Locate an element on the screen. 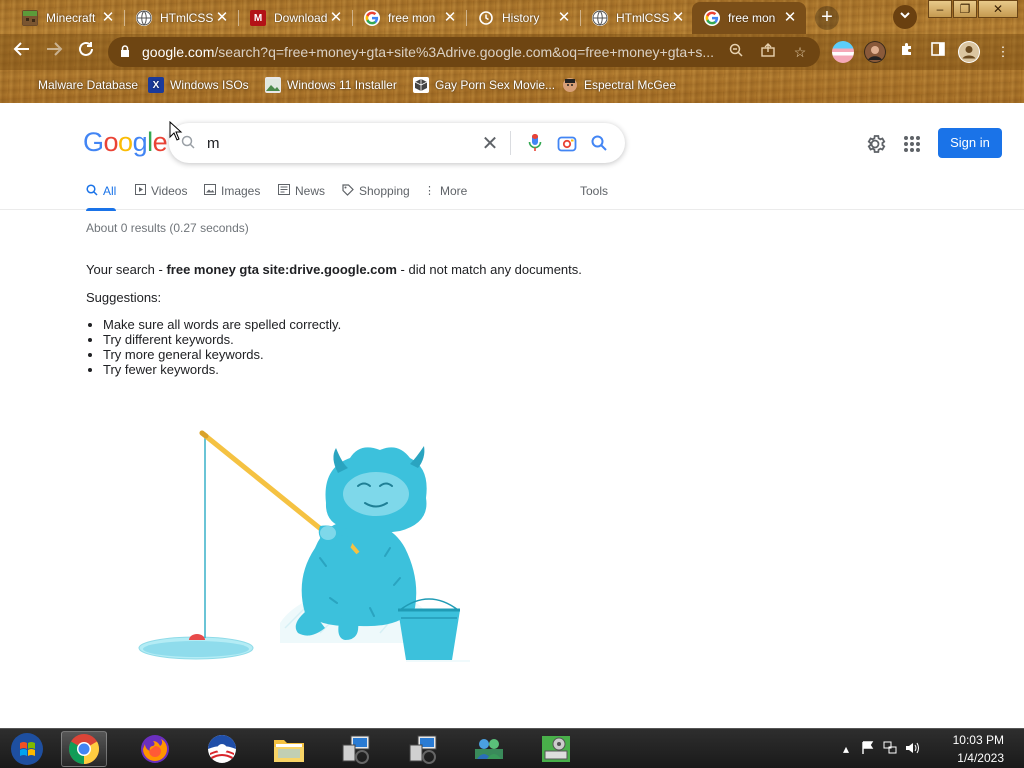 The width and height of the screenshot is (1024, 768). profile-extension-icon is located at coordinates (875, 52).